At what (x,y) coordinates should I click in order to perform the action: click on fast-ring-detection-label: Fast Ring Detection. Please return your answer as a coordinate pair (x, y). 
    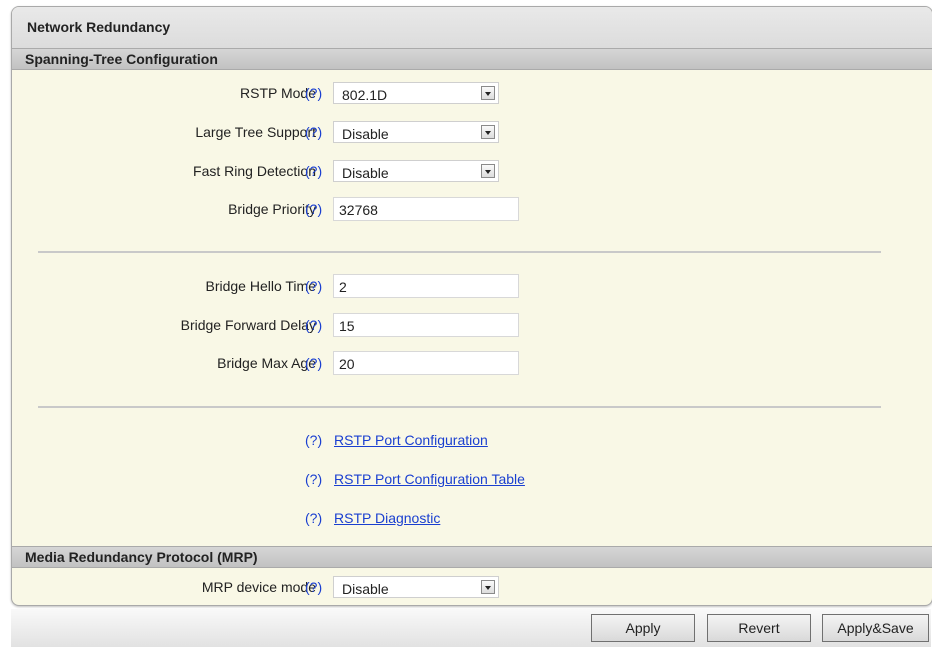
    Looking at the image, I should click on (254, 171).